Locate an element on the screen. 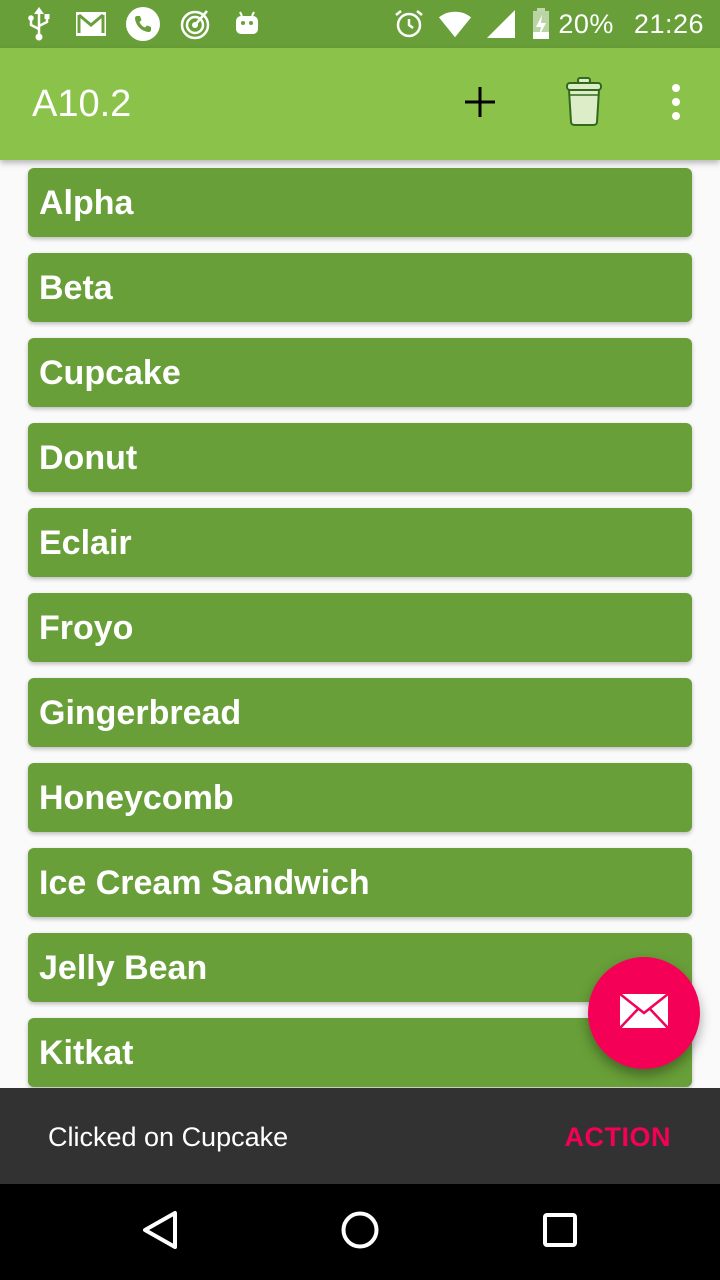 The image size is (720, 1280). delete-button is located at coordinates (584, 104).